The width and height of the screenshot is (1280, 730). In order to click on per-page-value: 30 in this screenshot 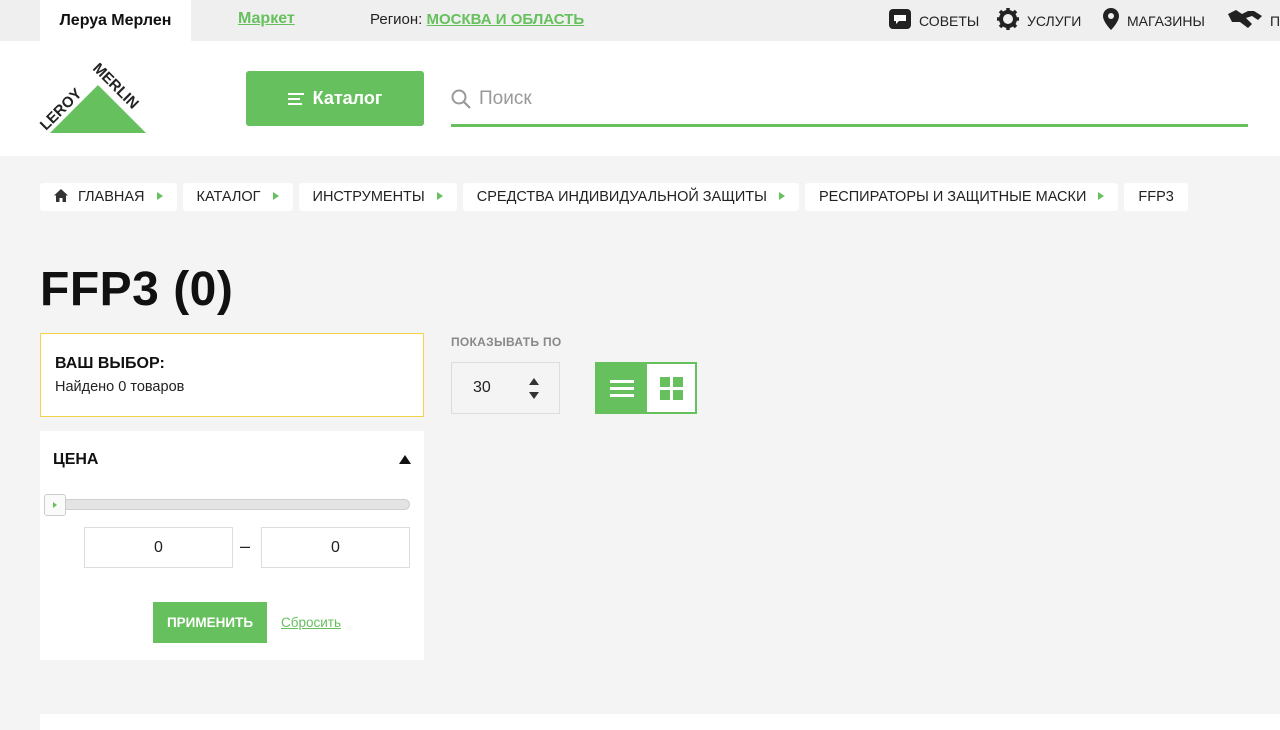, I will do `click(482, 387)`.